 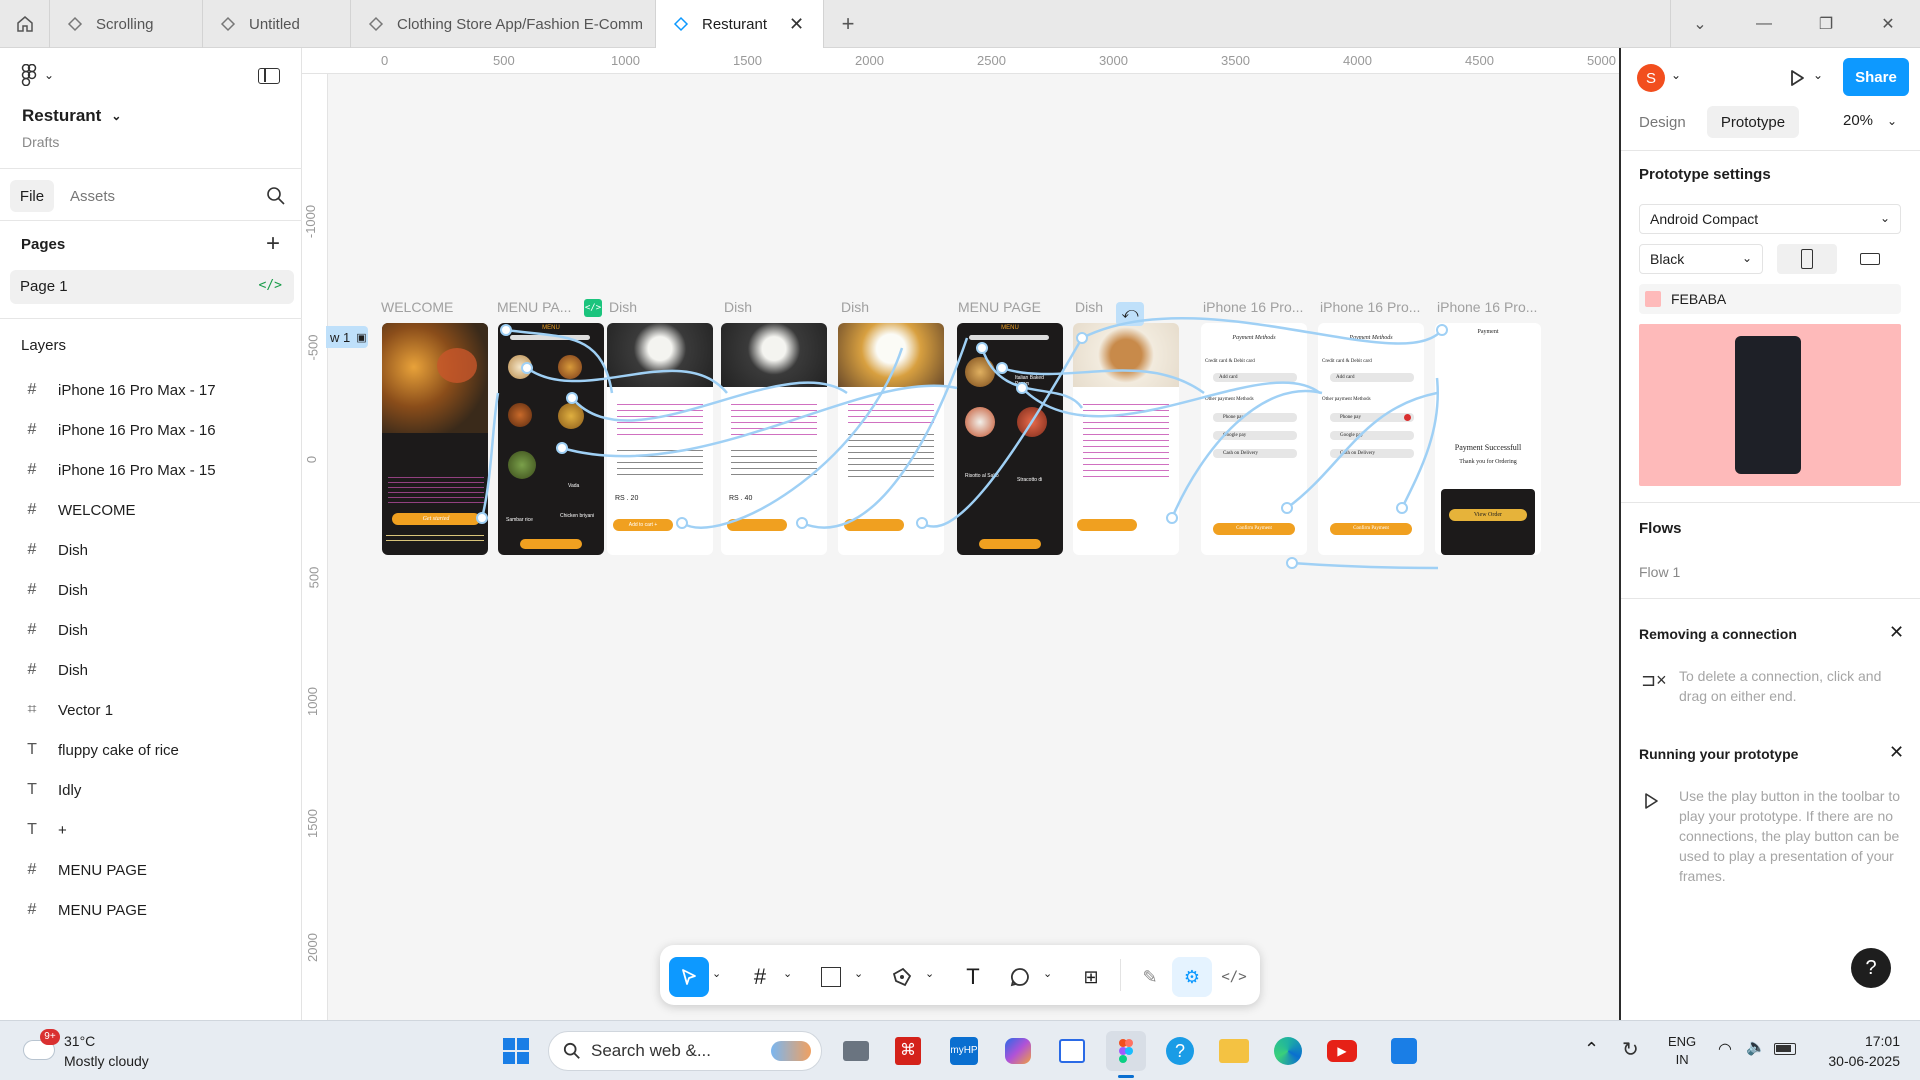 What do you see at coordinates (973, 977) in the screenshot?
I see `text-tool: T` at bounding box center [973, 977].